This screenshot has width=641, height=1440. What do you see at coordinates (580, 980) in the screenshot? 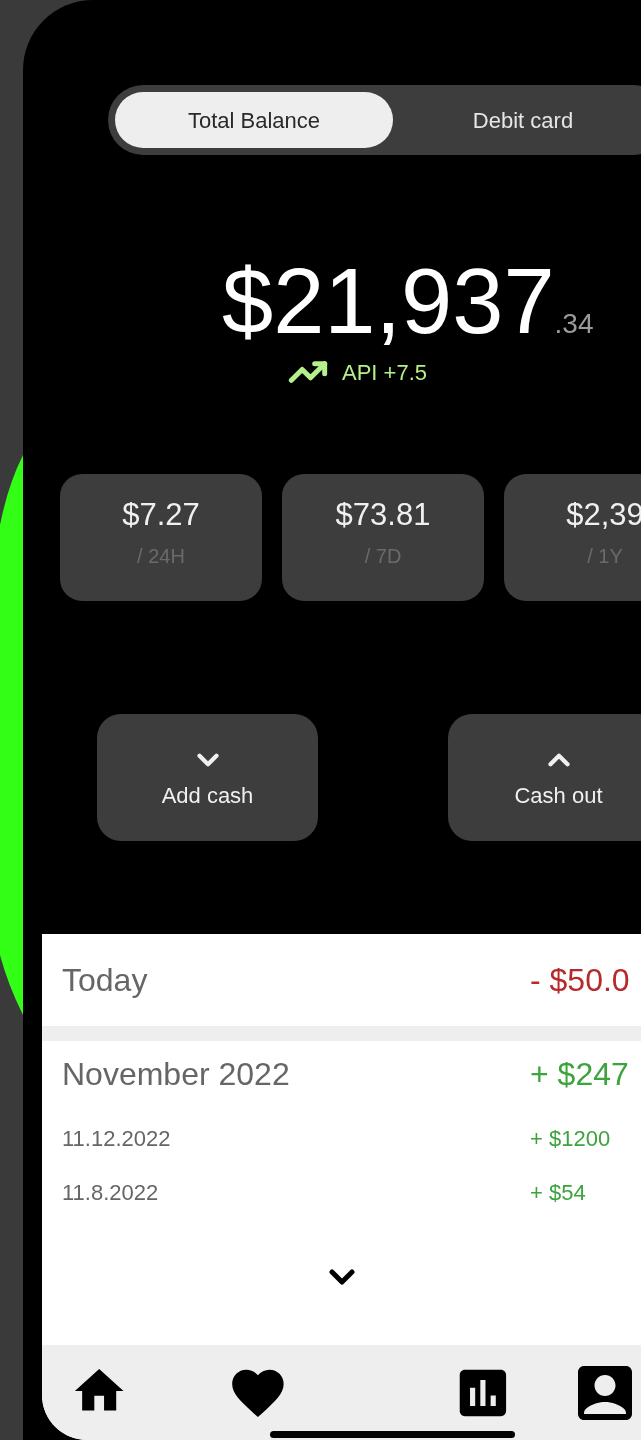
I see `group-amount: - $50.0` at bounding box center [580, 980].